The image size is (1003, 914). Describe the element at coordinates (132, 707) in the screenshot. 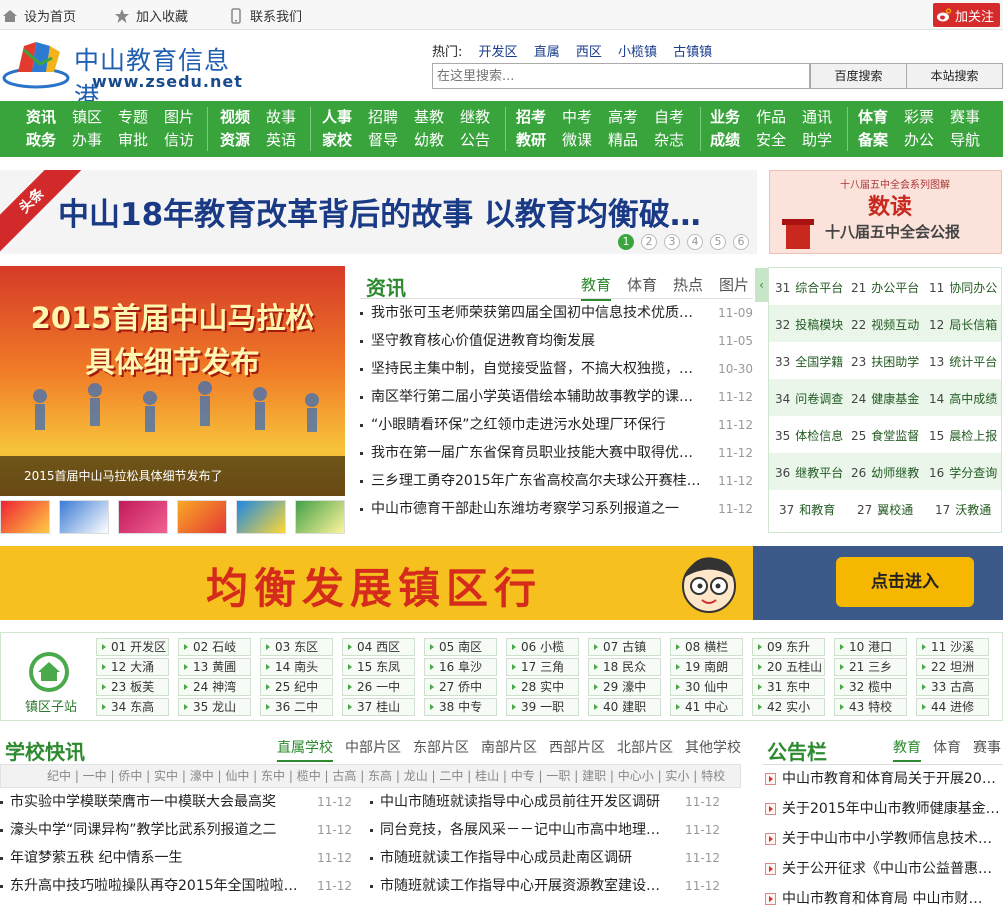

I see `town-link: 34 东高` at that location.